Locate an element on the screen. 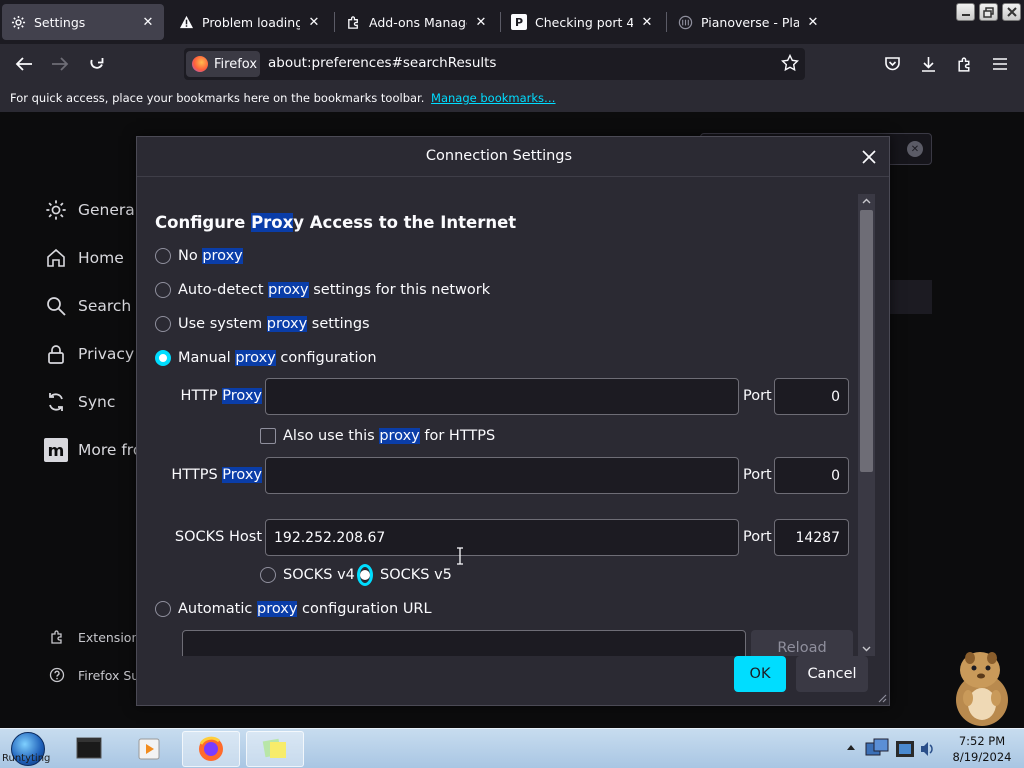  tab-checking-port: P Checking port 445 o ✕ is located at coordinates (583, 22).